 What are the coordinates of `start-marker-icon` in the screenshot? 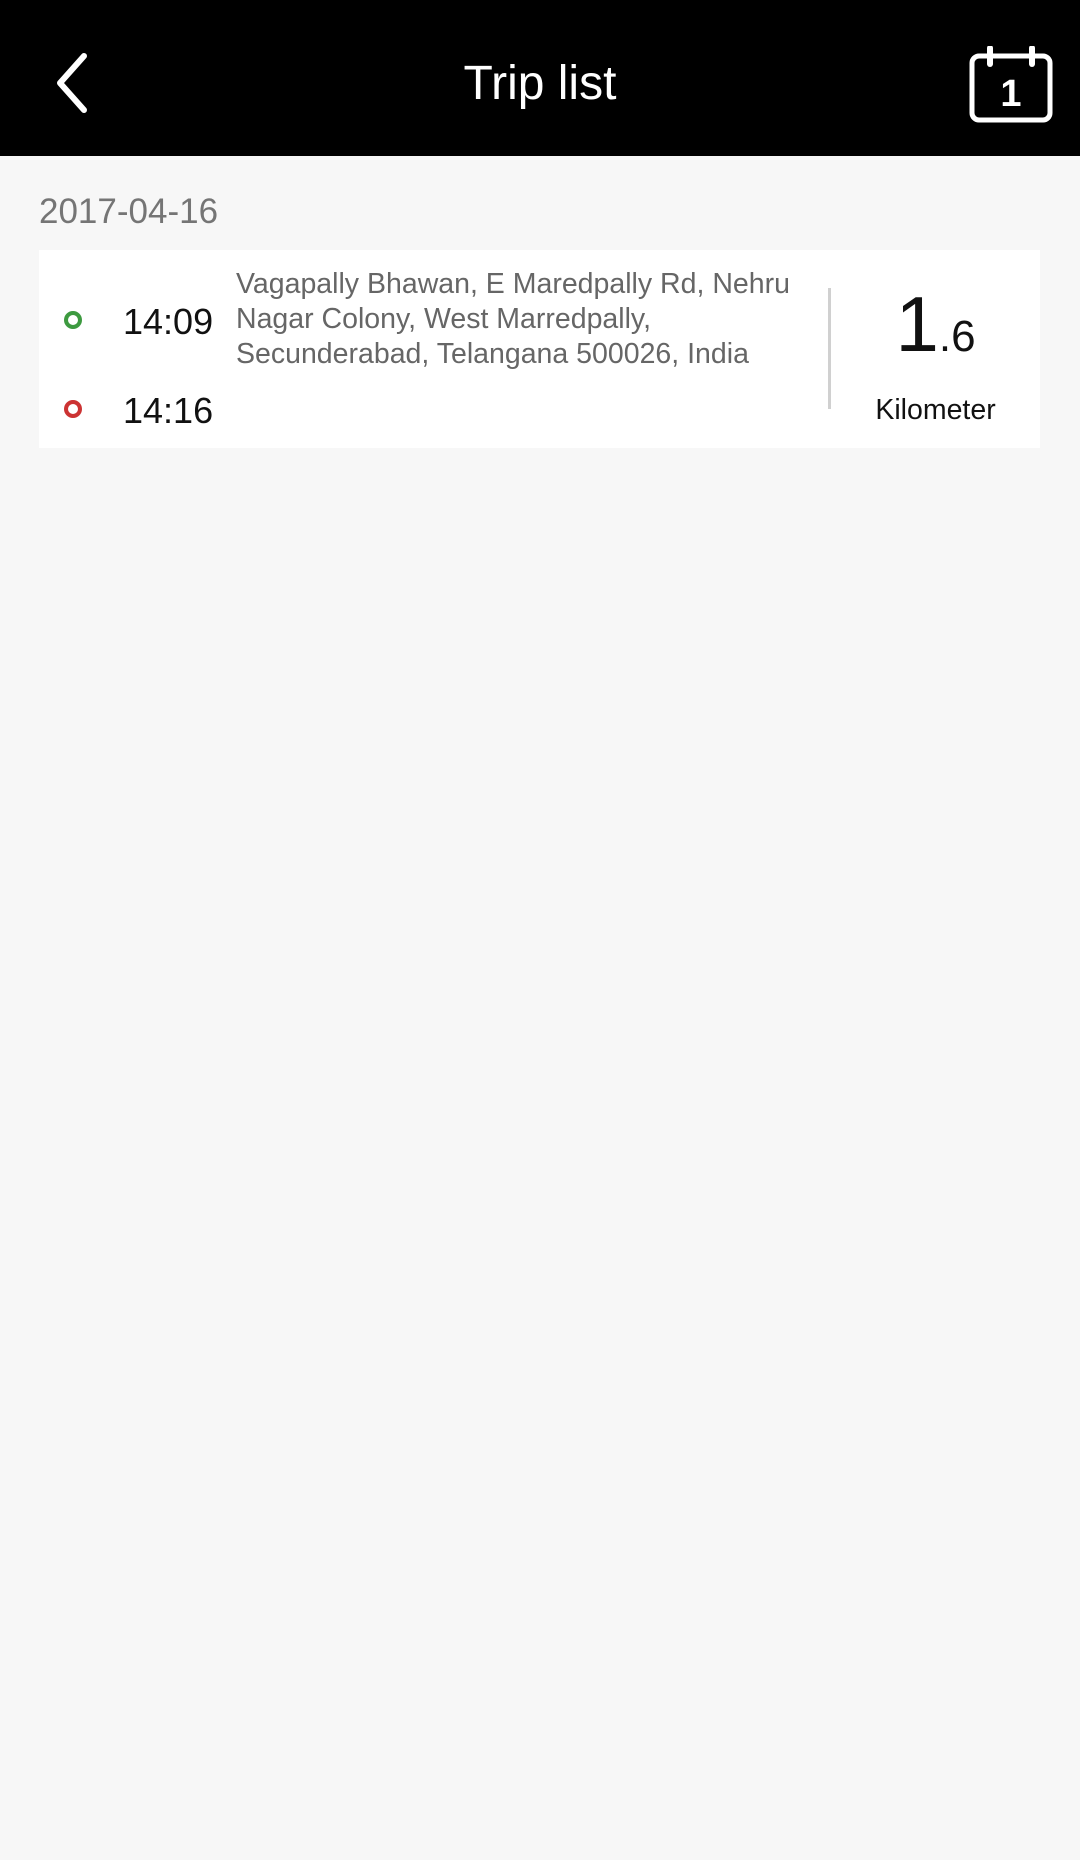 It's located at (73, 320).